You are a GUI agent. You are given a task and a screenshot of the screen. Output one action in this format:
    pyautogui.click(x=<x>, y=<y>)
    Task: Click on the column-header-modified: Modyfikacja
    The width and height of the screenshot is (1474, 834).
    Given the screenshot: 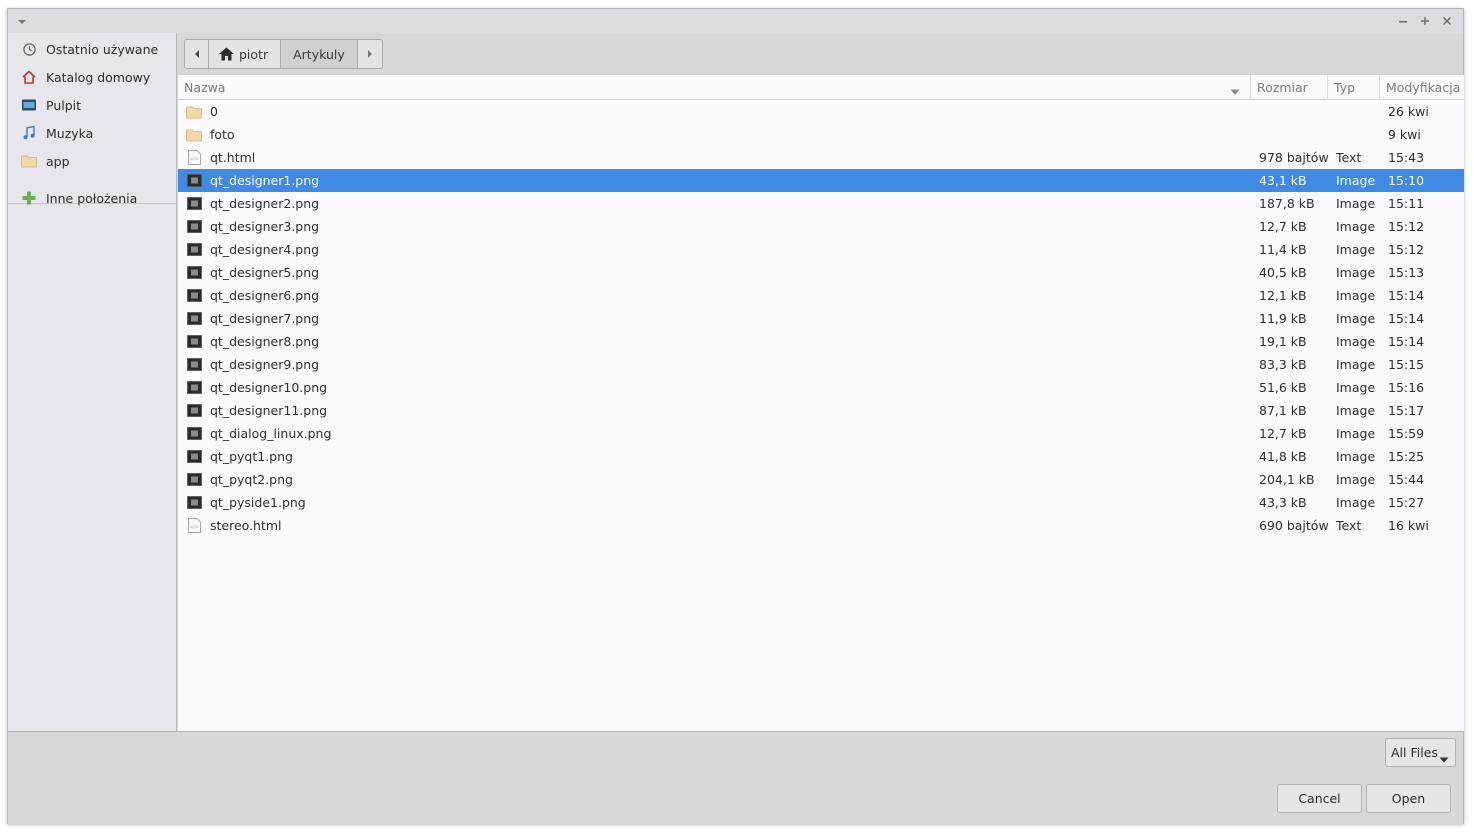 What is the action you would take?
    pyautogui.click(x=1422, y=87)
    